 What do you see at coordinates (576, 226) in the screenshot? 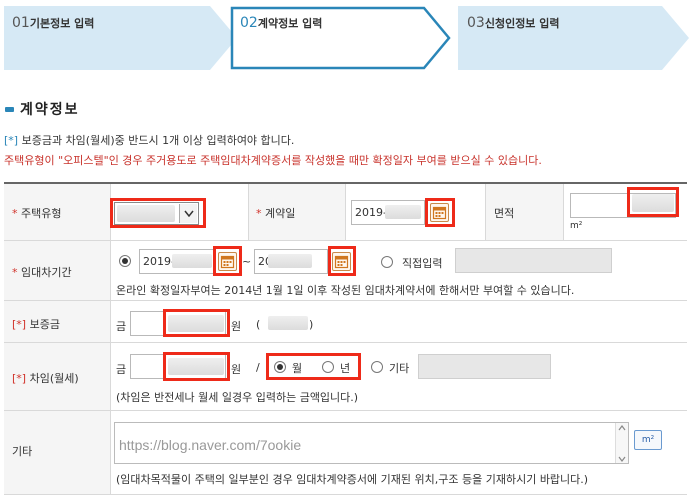
I see `area-unit: m²` at bounding box center [576, 226].